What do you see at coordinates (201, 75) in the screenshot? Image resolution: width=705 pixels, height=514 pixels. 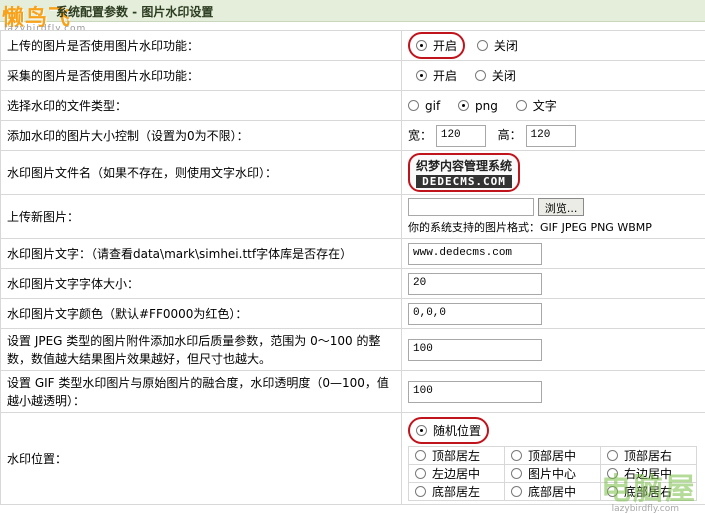 I see `label-collect-watermark: 采集的图片是否使用图片水印功能：` at bounding box center [201, 75].